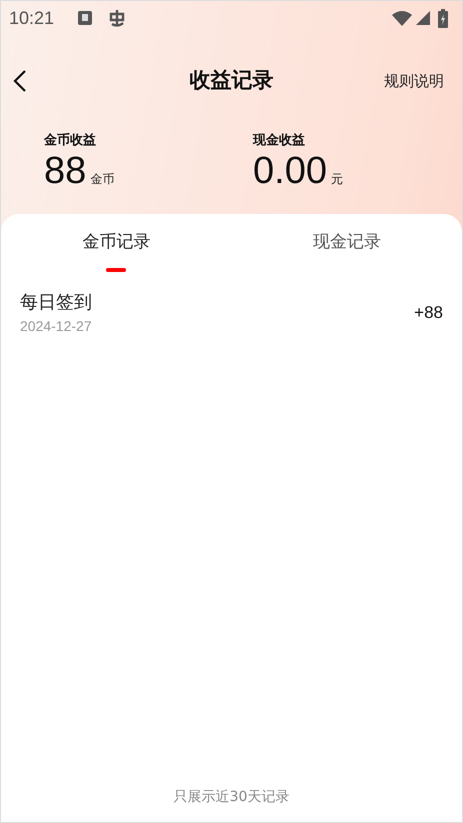 The image size is (463, 823). Describe the element at coordinates (443, 18) in the screenshot. I see `battery-icon` at that location.